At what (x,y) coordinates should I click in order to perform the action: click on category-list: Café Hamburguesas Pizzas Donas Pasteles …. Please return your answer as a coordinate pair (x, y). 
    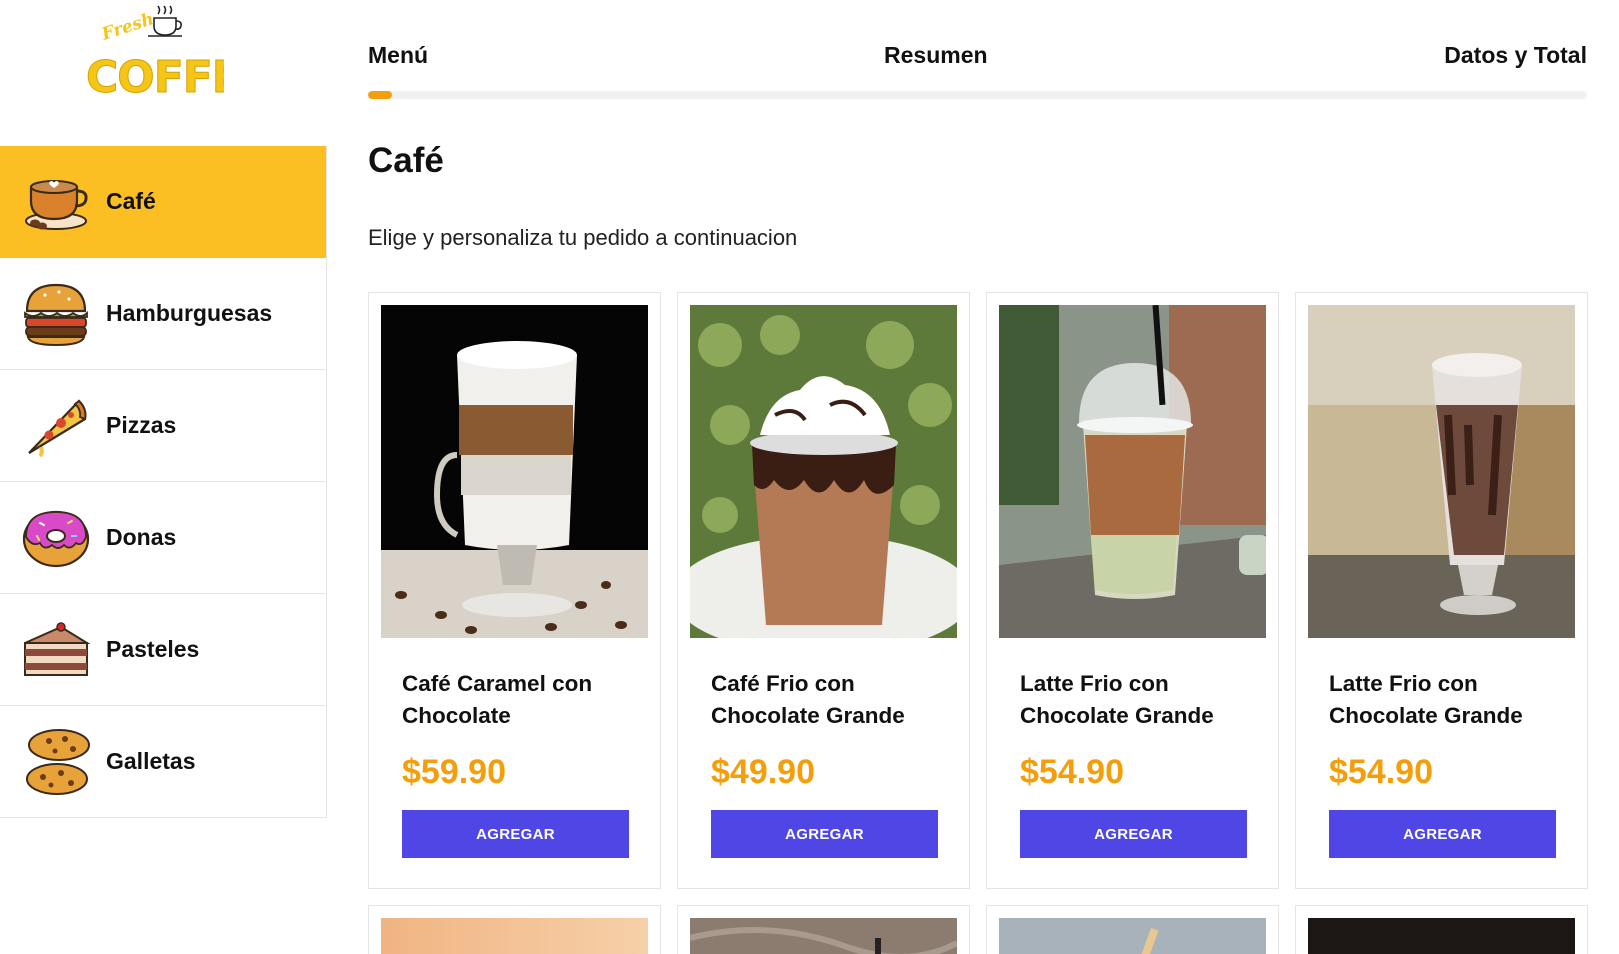
    Looking at the image, I should click on (163, 482).